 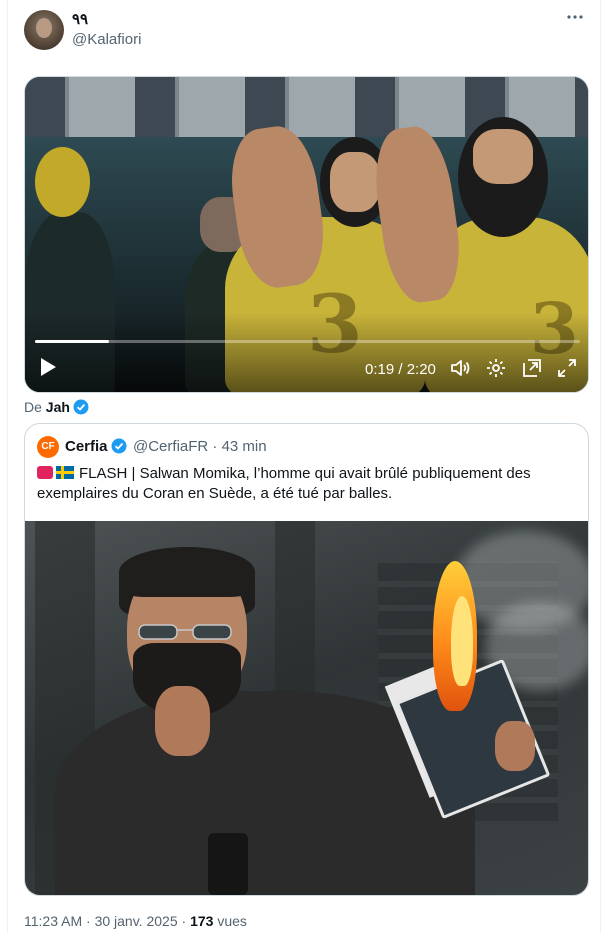 What do you see at coordinates (307, 341) in the screenshot?
I see `video-progress-bar` at bounding box center [307, 341].